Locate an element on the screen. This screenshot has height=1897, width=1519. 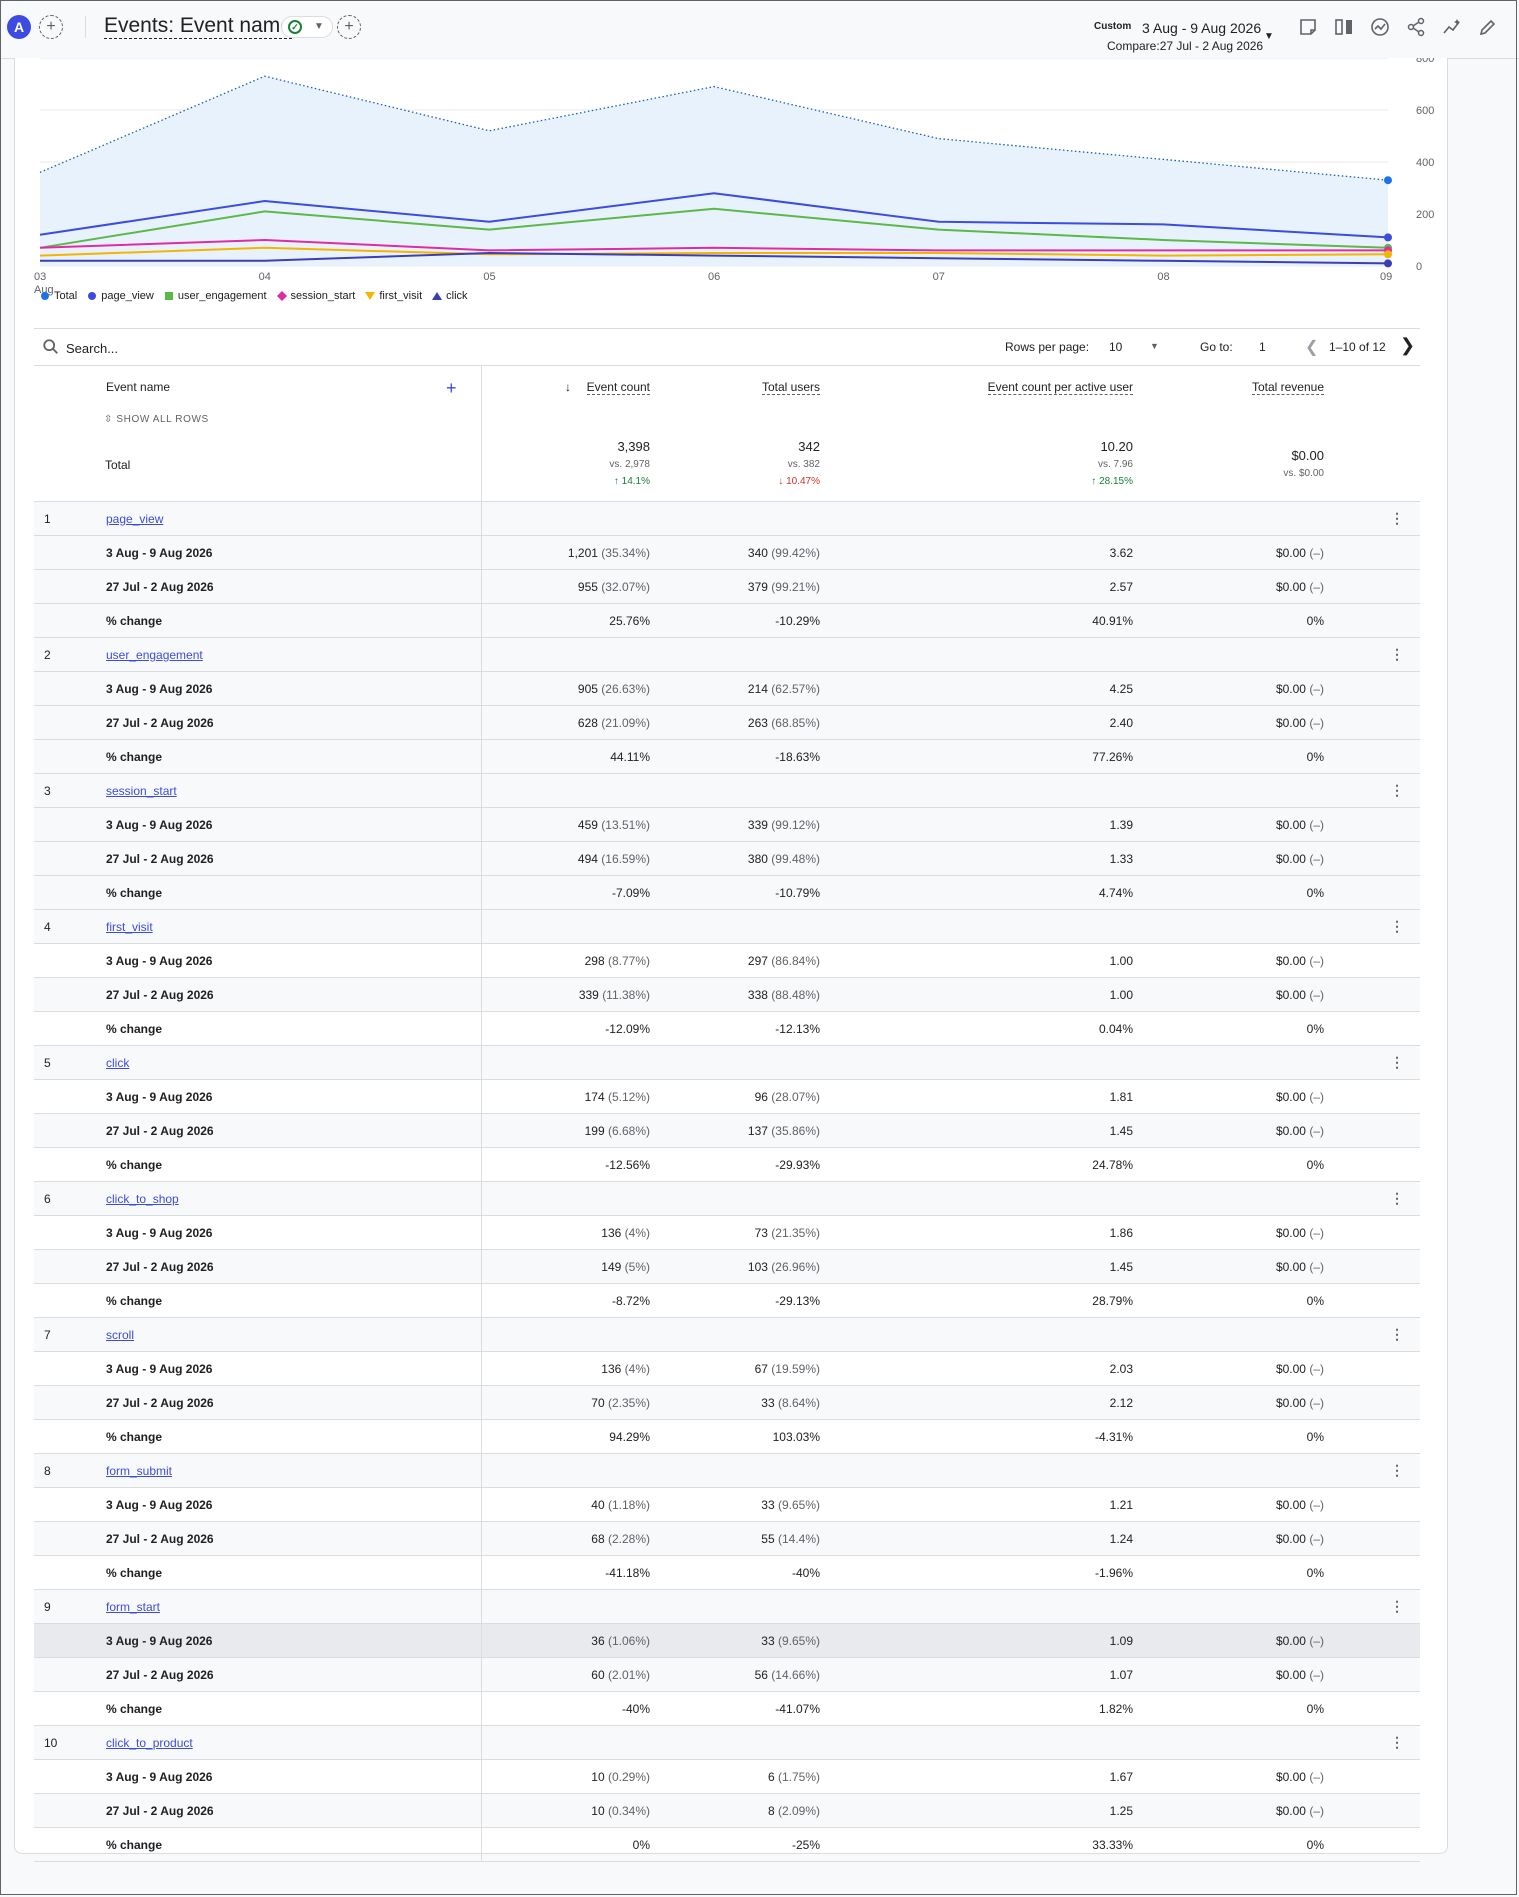
total-users-value: 33 is located at coordinates (768, 1403).